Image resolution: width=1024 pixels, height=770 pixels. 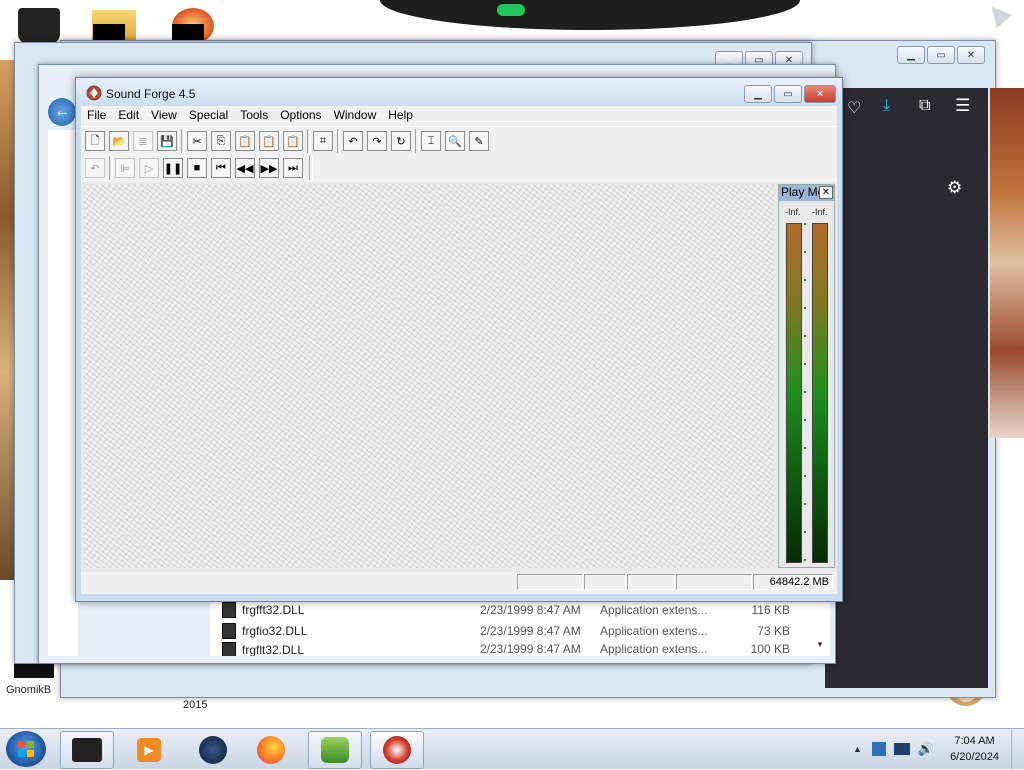 What do you see at coordinates (974, 749) in the screenshot?
I see `taskbar-clock: 7:04 AM 6/20/2024` at bounding box center [974, 749].